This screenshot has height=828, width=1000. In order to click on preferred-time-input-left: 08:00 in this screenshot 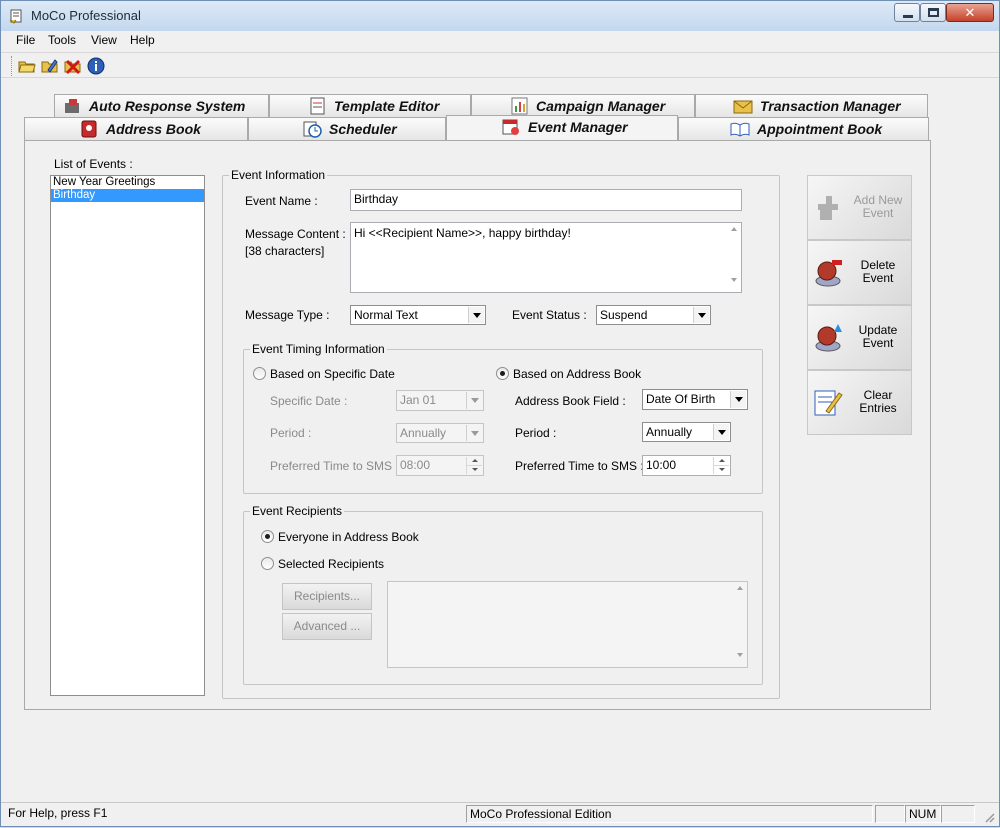, I will do `click(440, 465)`.